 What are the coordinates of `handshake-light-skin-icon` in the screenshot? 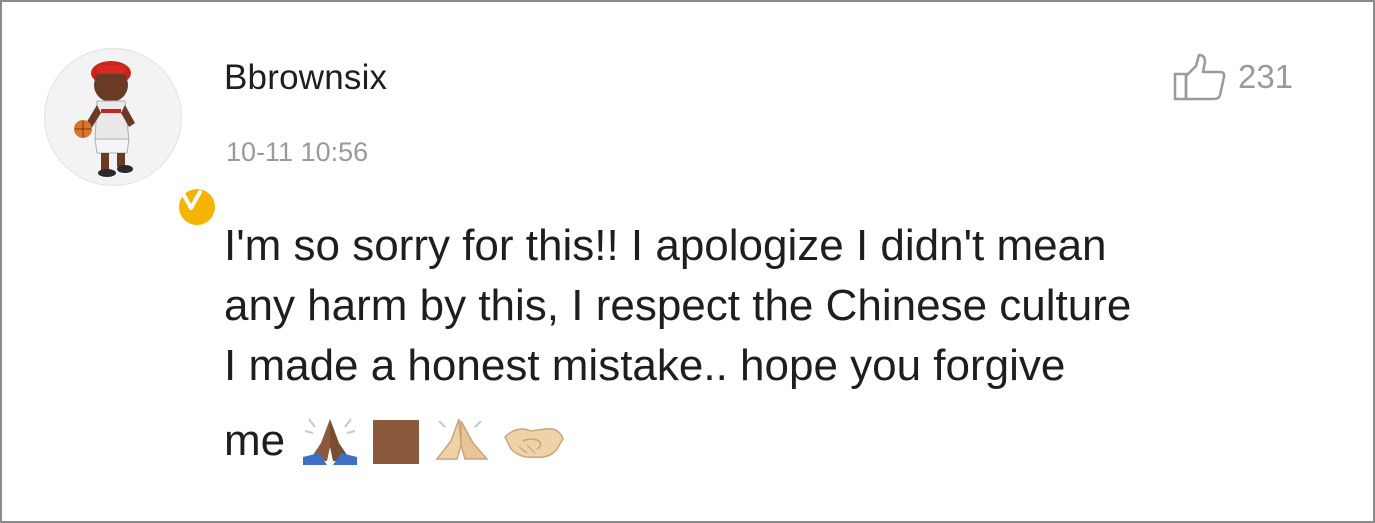 It's located at (534, 443).